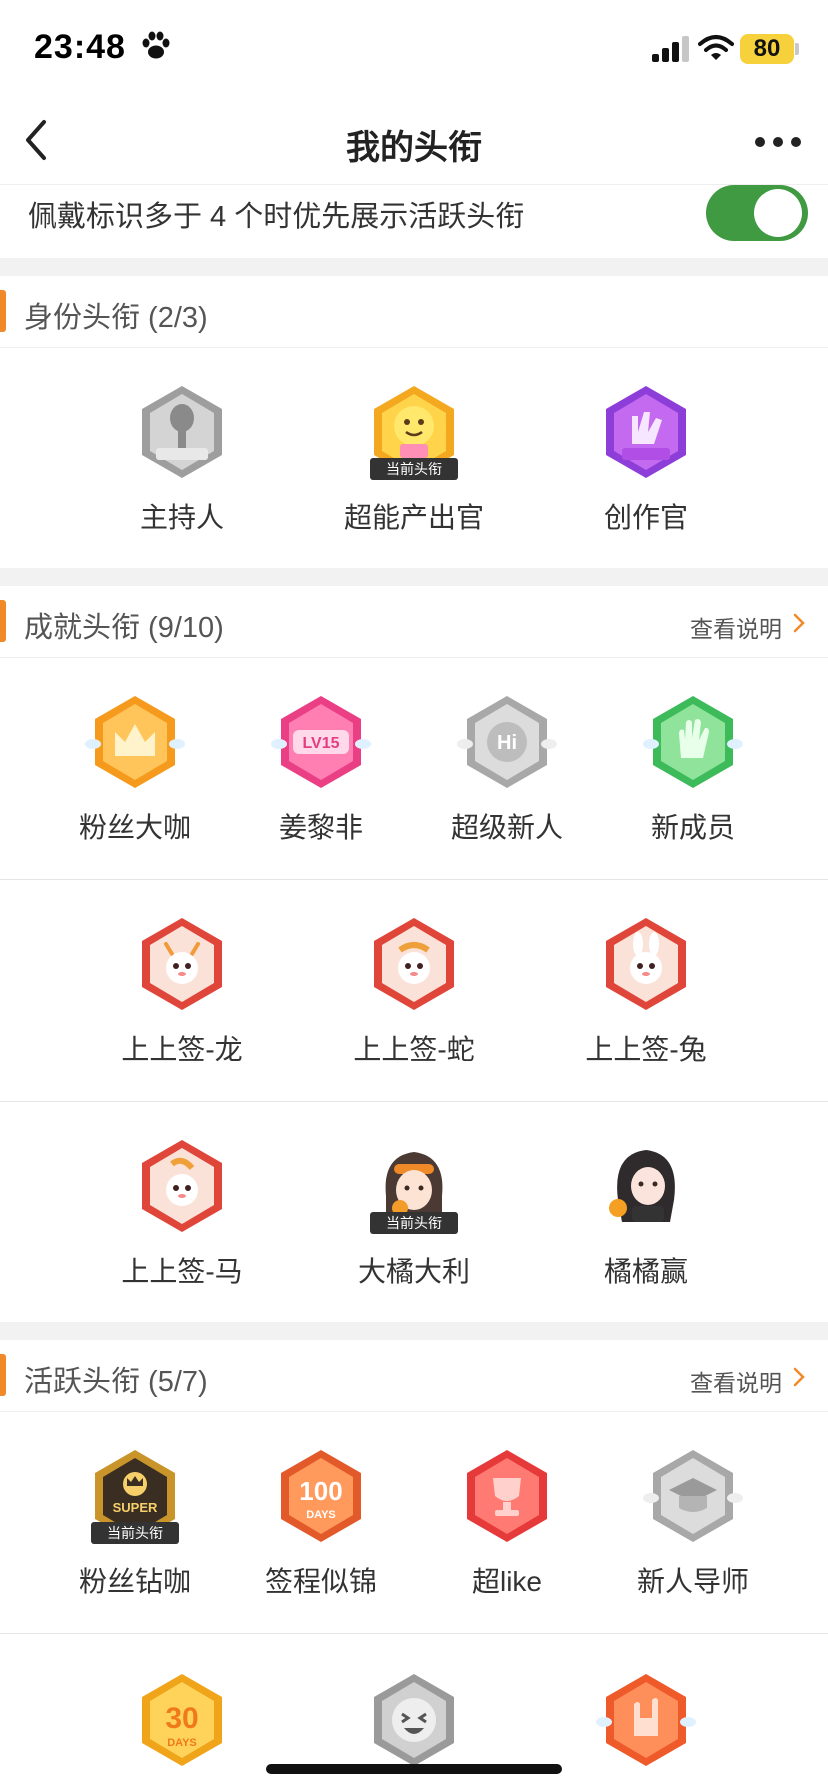 The width and height of the screenshot is (828, 1792). I want to click on trophy-badge-icon, so click(507, 1496).